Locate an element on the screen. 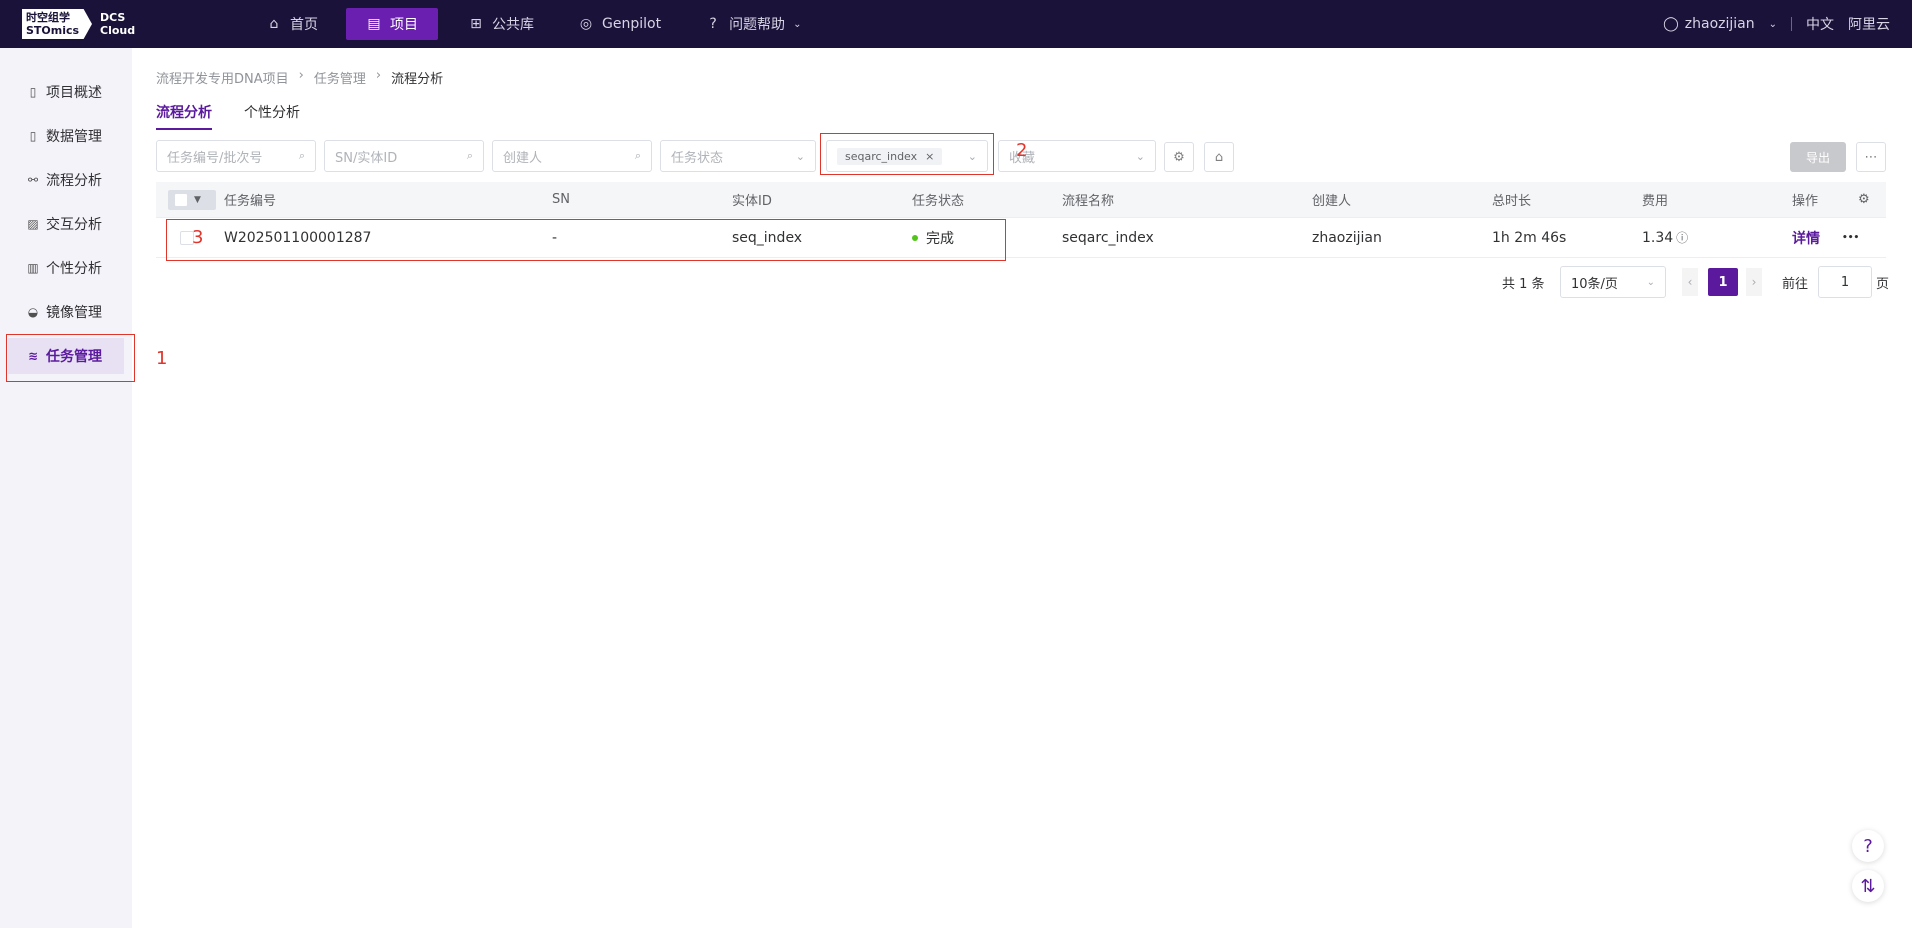  logo-badge: 时空组学 STOmics is located at coordinates (57, 24).